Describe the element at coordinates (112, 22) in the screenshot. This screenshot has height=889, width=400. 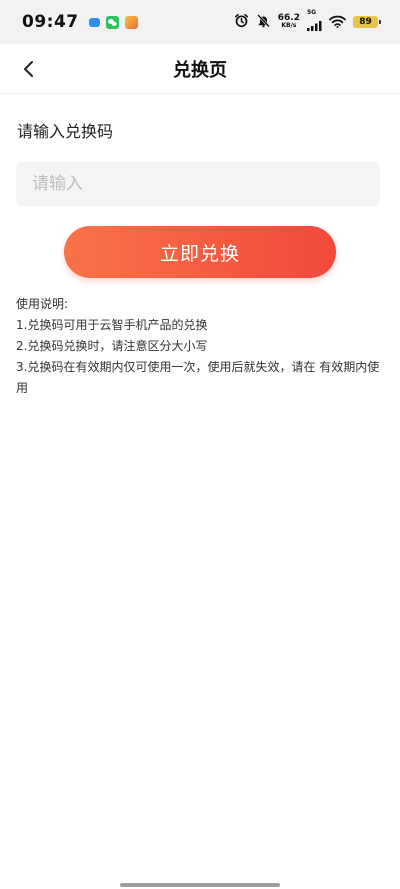
I see `wechat-icon` at that location.